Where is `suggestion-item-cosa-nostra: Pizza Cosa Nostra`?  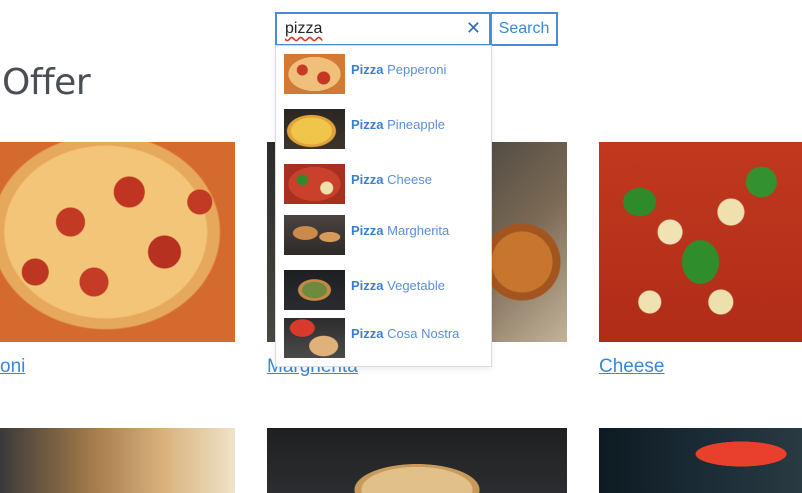 suggestion-item-cosa-nostra: Pizza Cosa Nostra is located at coordinates (386, 339).